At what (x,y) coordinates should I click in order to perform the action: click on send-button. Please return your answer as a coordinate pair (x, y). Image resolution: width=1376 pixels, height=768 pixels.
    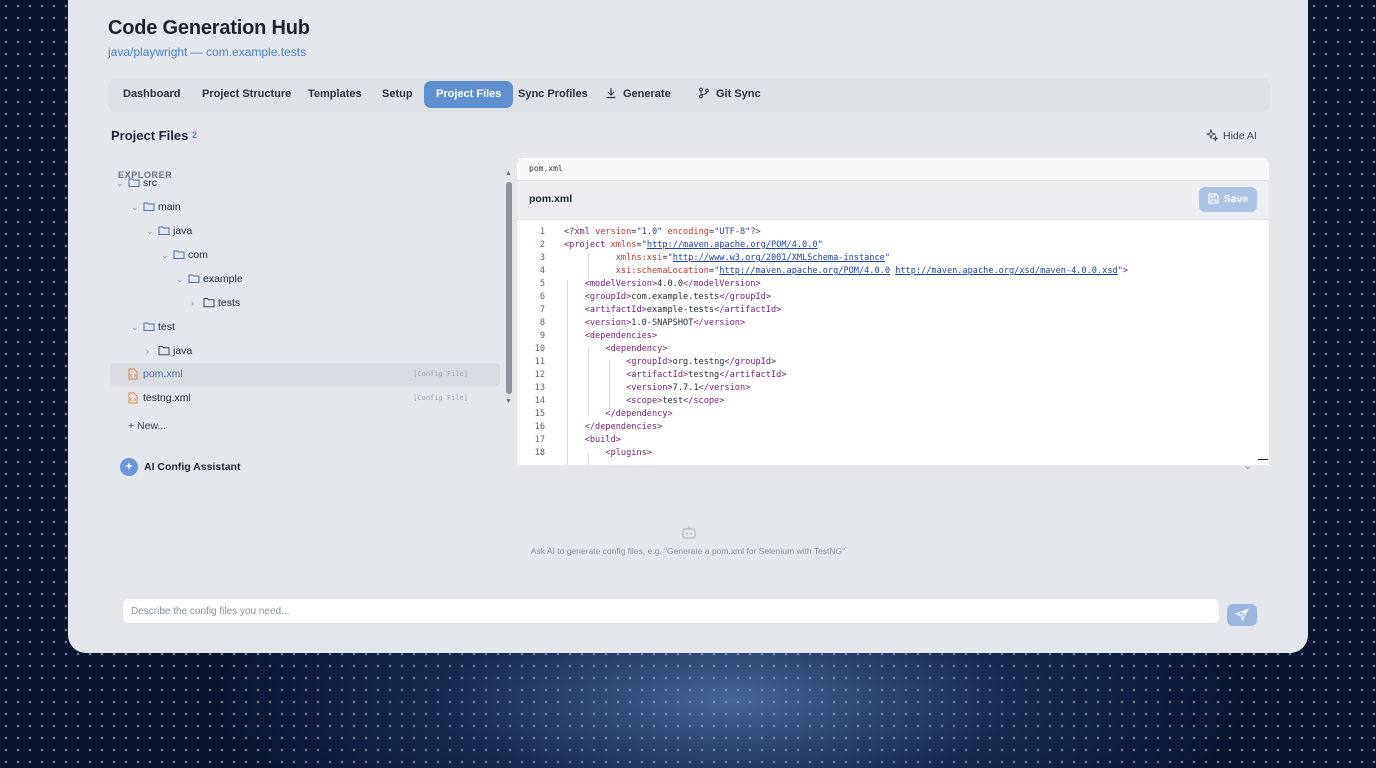
    Looking at the image, I should click on (1242, 615).